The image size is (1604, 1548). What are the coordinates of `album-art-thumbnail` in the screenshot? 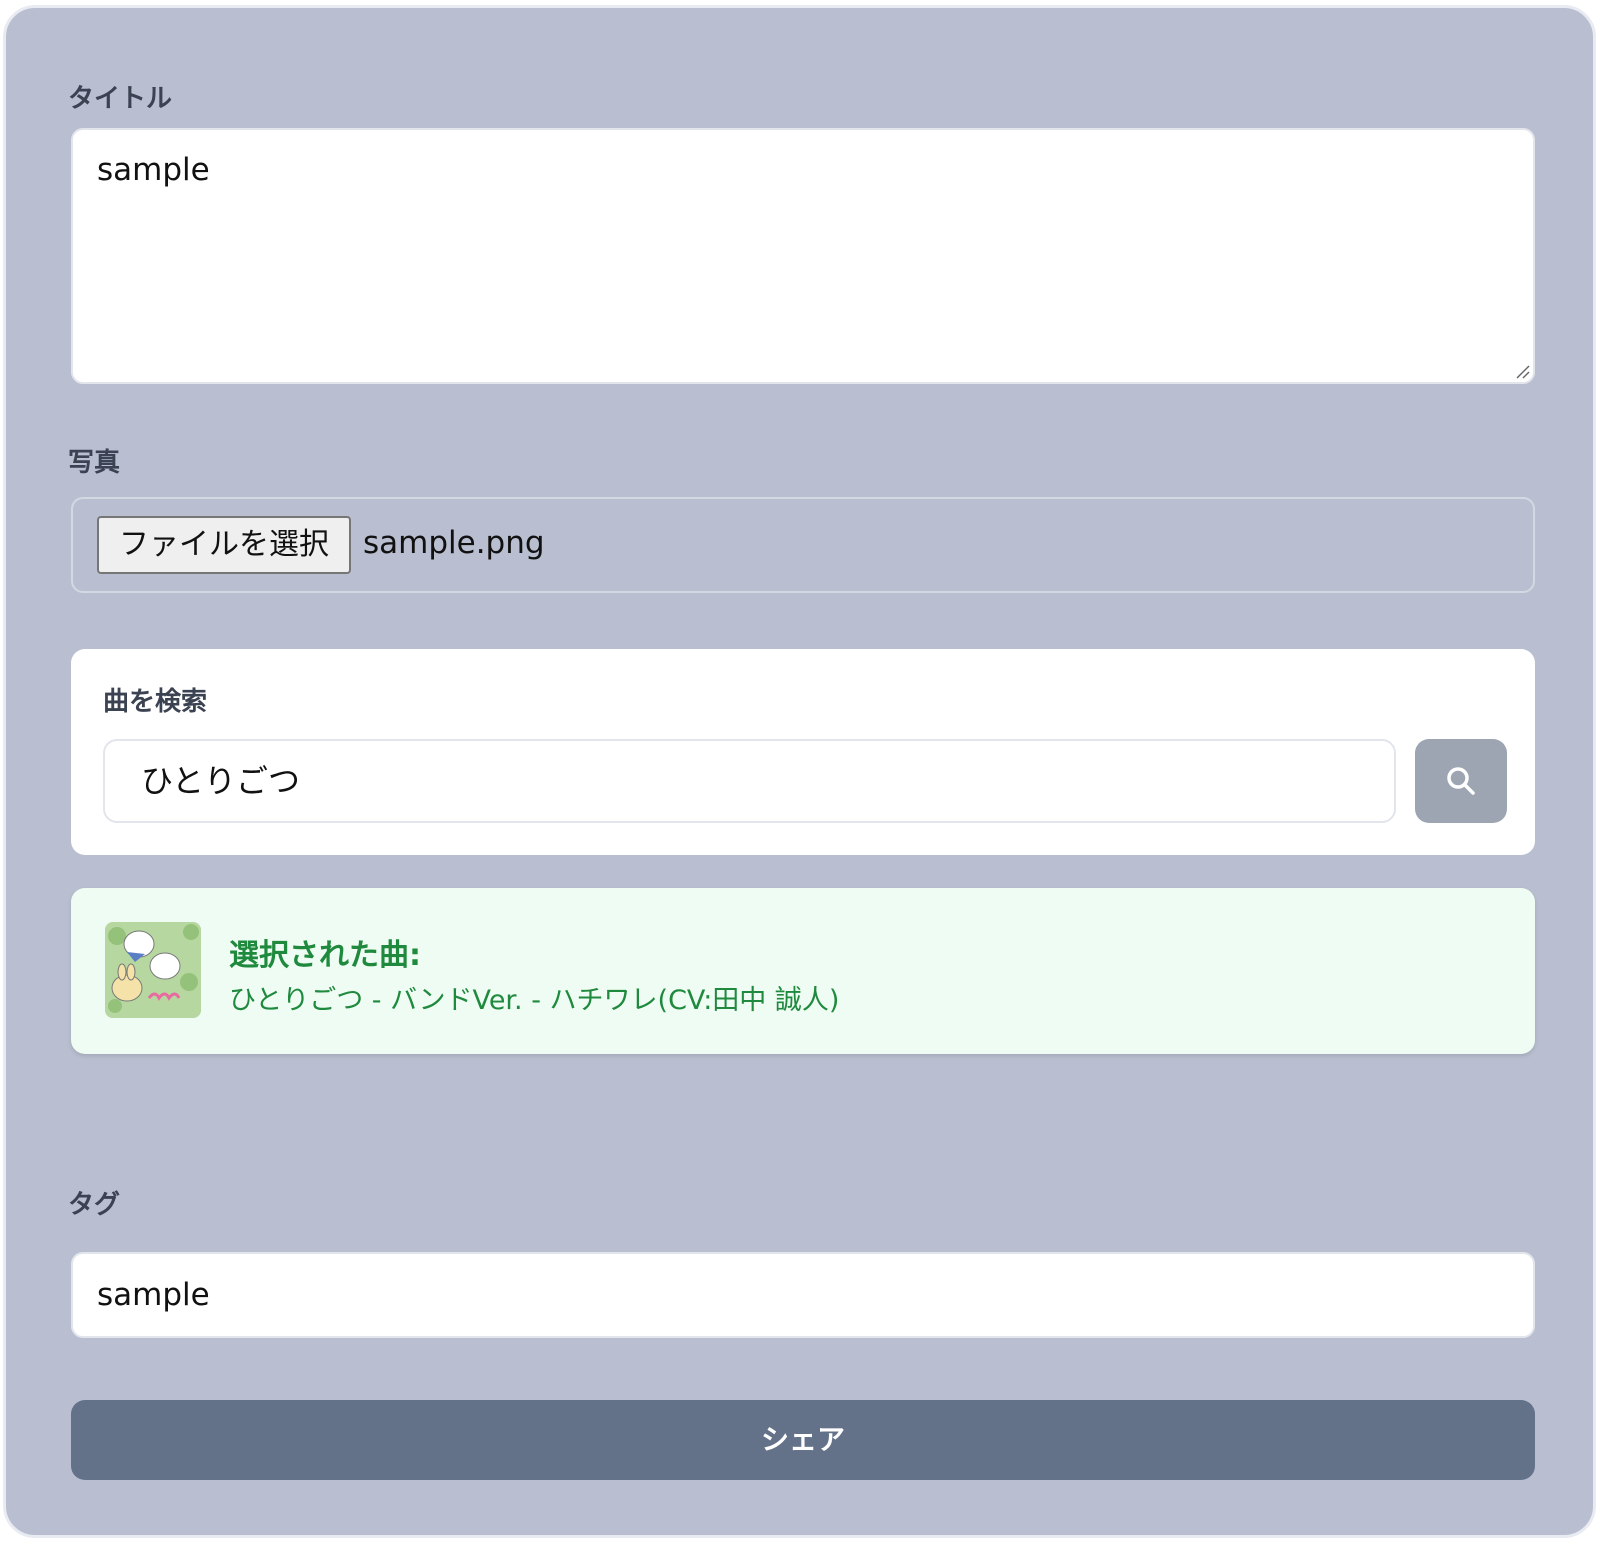 It's located at (153, 970).